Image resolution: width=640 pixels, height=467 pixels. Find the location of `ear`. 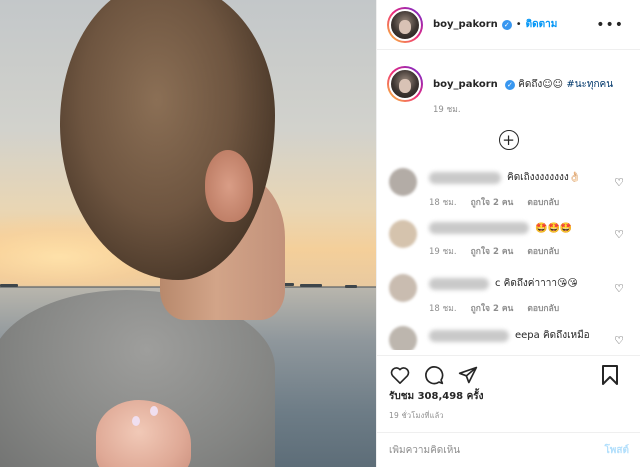

ear is located at coordinates (229, 186).